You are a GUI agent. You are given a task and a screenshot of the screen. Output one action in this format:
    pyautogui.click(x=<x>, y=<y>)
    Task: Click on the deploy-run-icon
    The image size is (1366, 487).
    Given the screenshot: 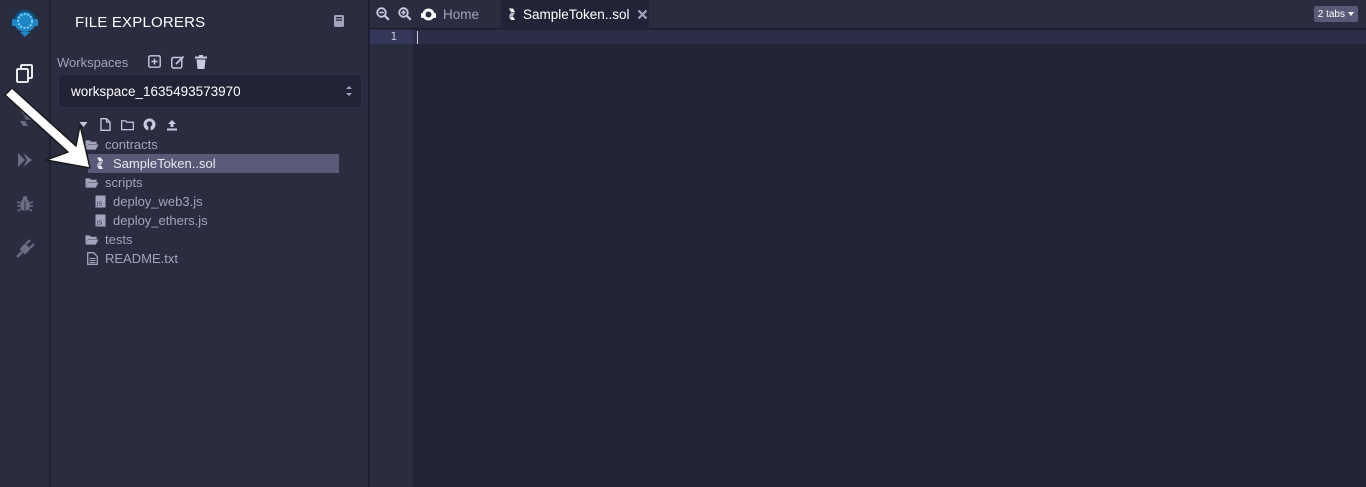 What is the action you would take?
    pyautogui.click(x=25, y=160)
    